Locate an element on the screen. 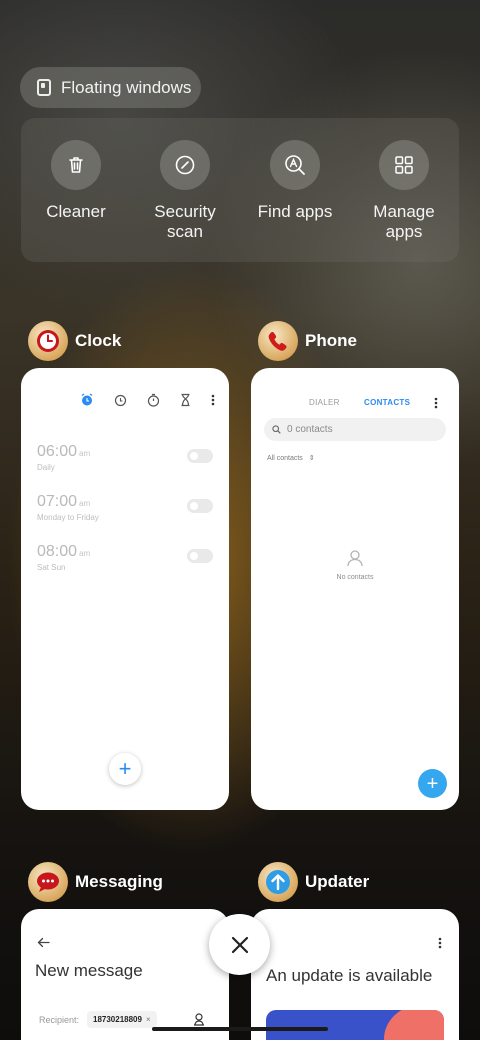 Image resolution: width=480 pixels, height=1040 pixels. alarm-row: 08:00 am Sat Sun is located at coordinates (125, 563).